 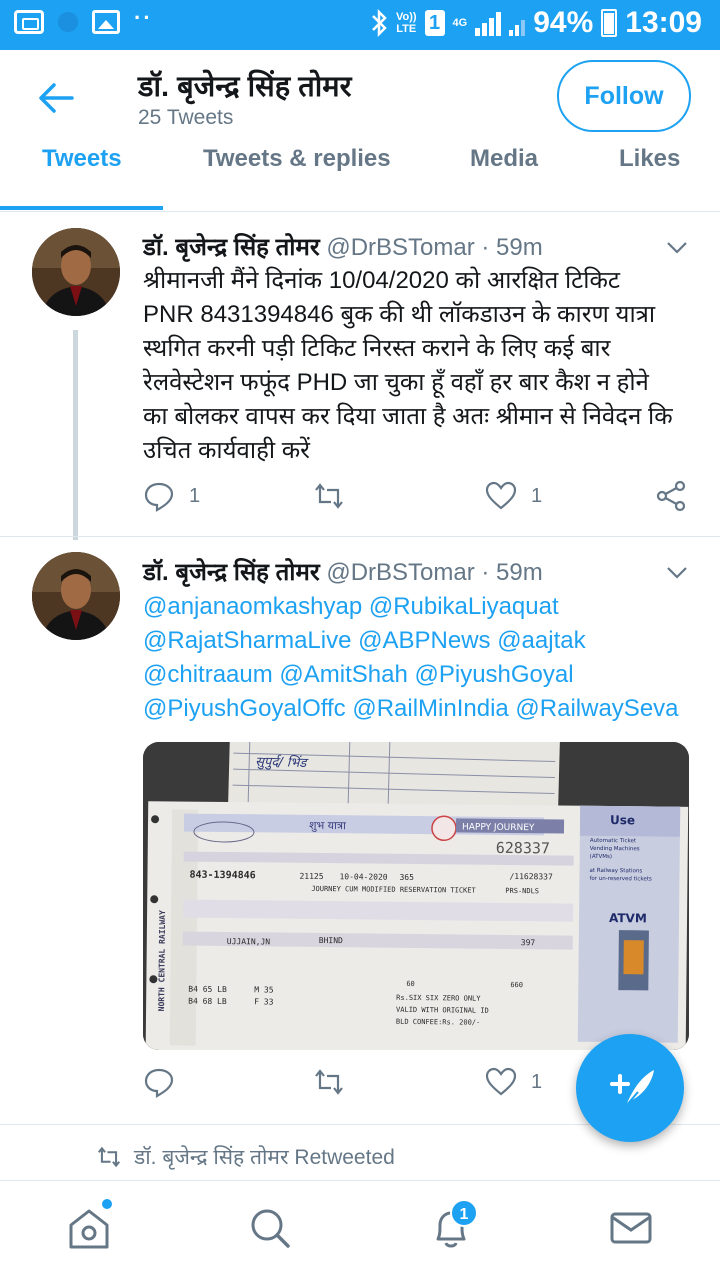 I want to click on more-notifications-icon: ··, so click(x=143, y=17).